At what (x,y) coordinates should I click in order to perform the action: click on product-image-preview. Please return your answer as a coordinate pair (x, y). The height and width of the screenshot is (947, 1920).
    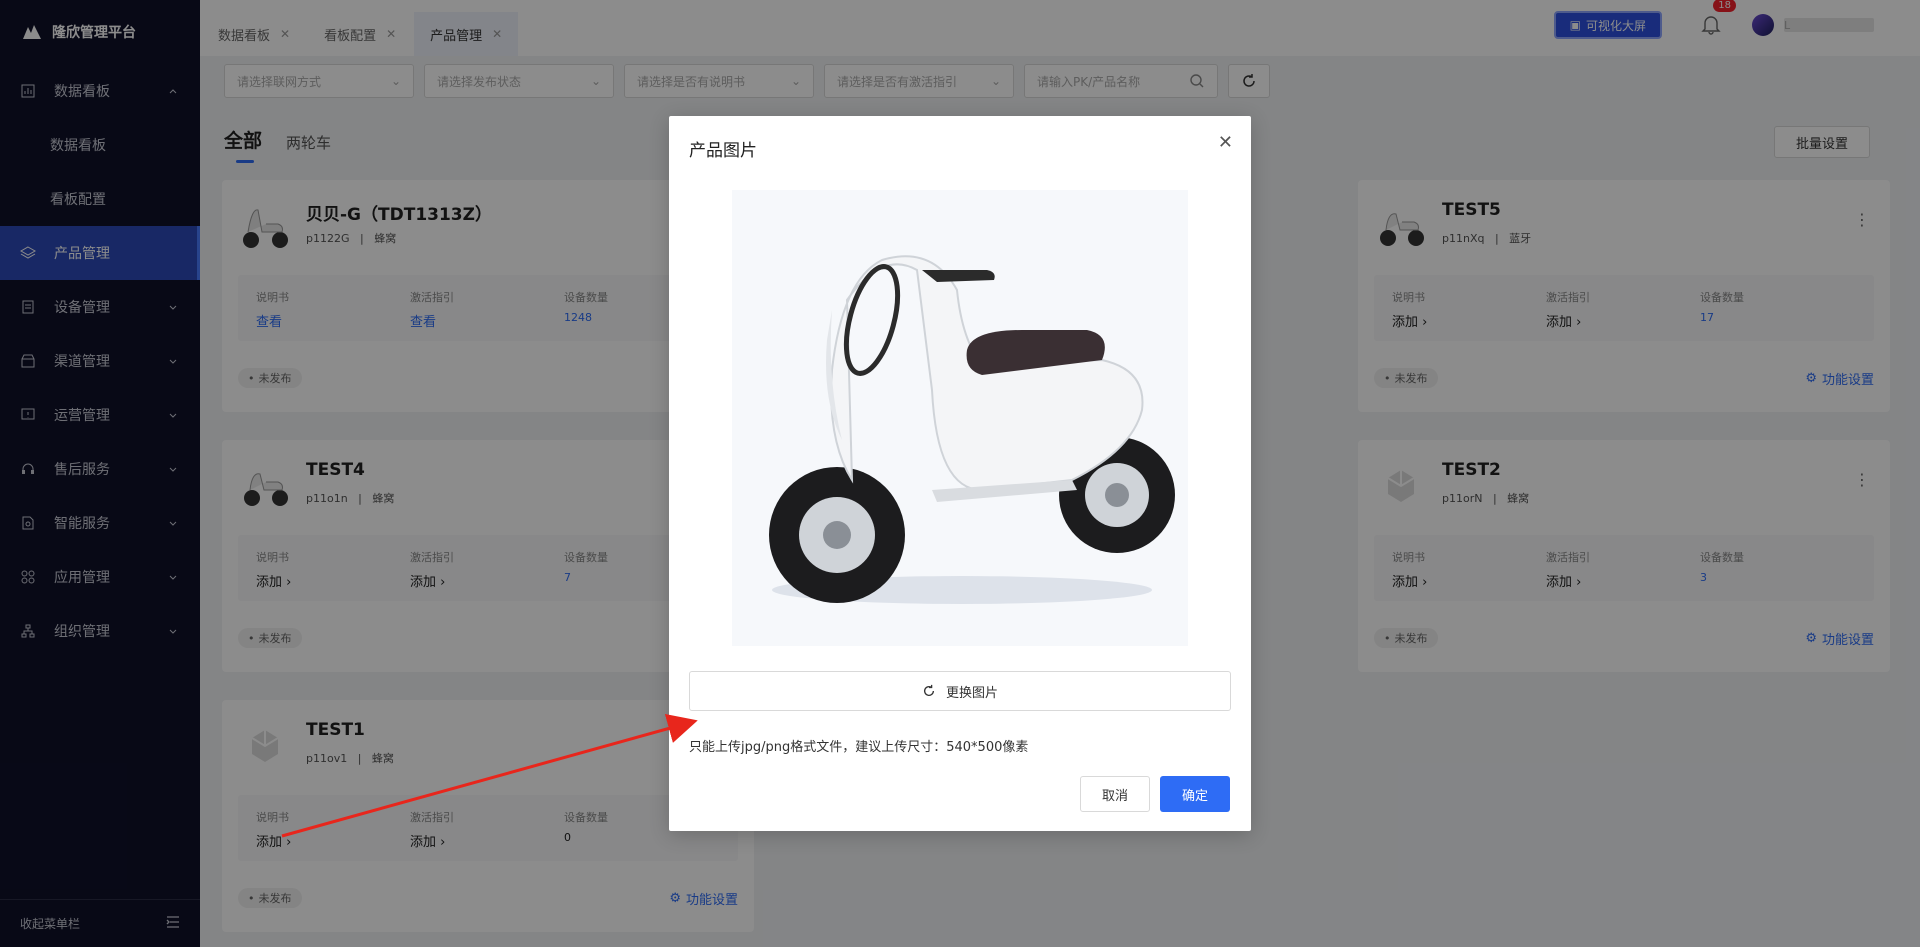
    Looking at the image, I should click on (960, 418).